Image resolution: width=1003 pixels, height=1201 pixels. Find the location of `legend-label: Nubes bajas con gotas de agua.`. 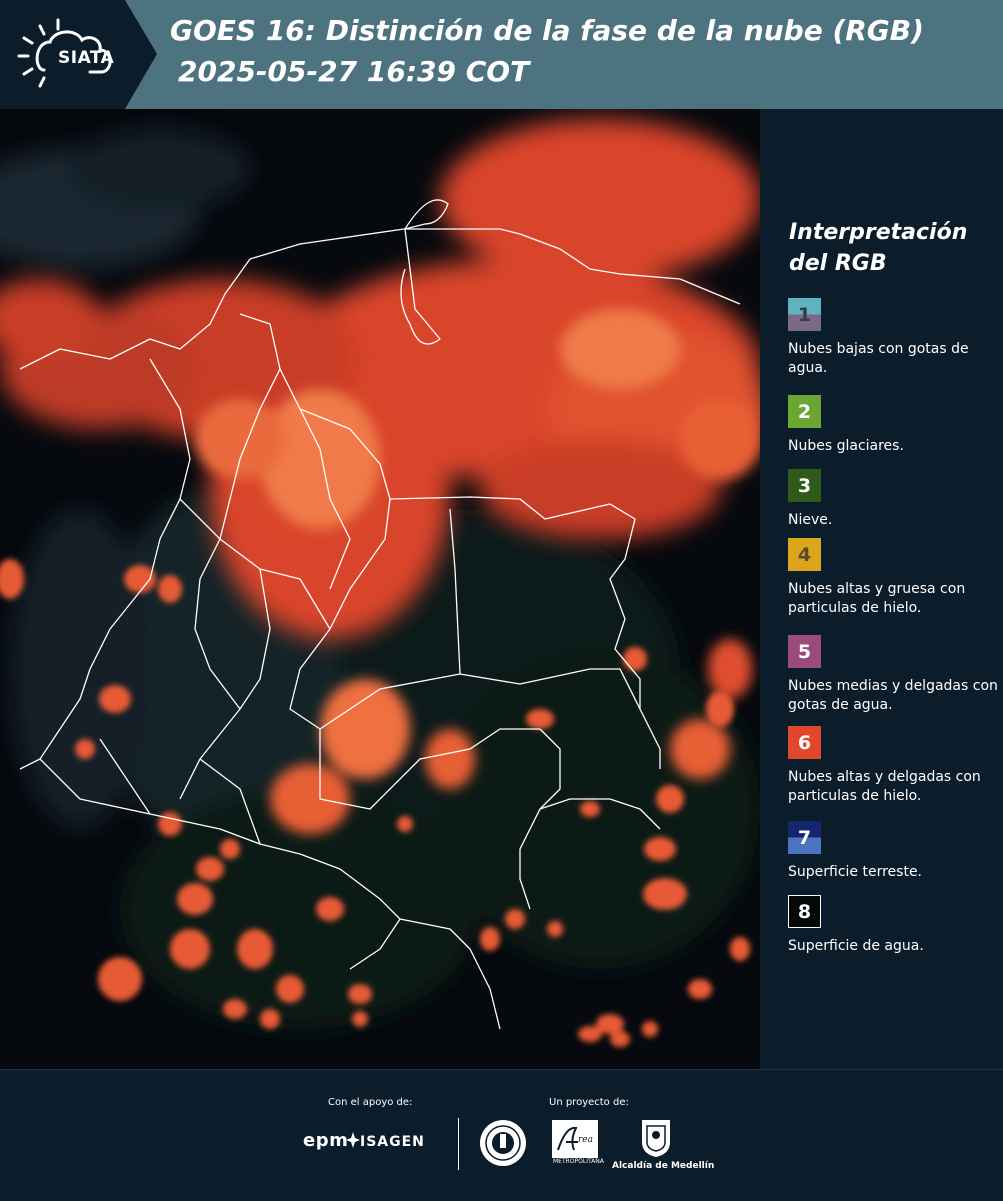

legend-label: Nubes bajas con gotas de agua. is located at coordinates (878, 358).